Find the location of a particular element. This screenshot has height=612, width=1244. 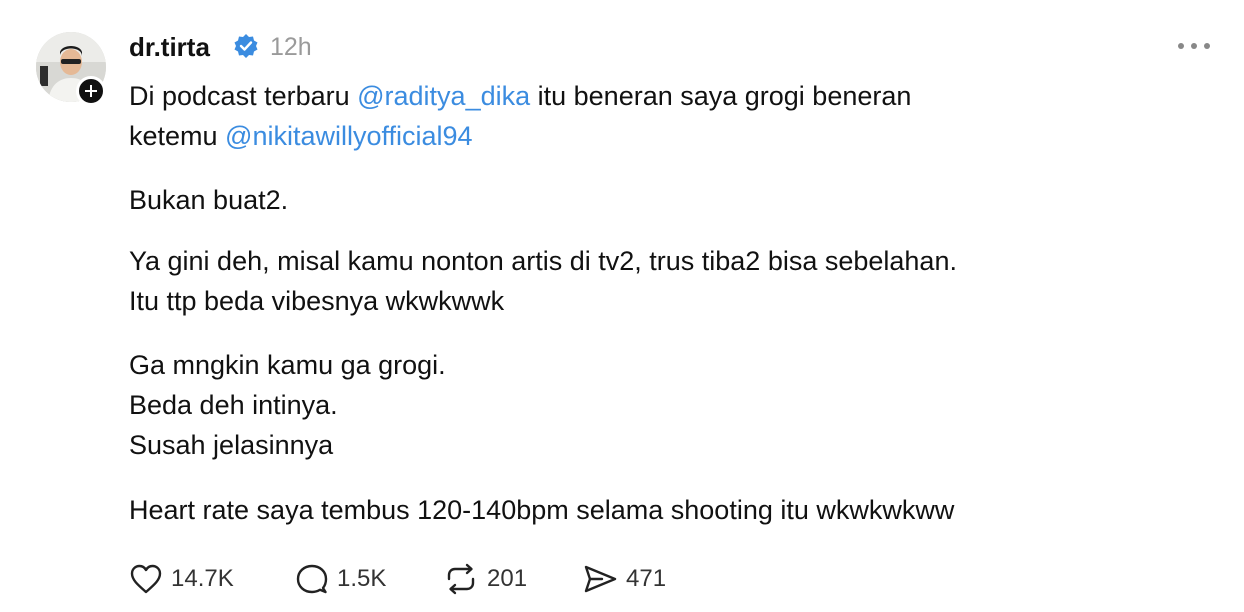

username: dr.tirta is located at coordinates (169, 47).